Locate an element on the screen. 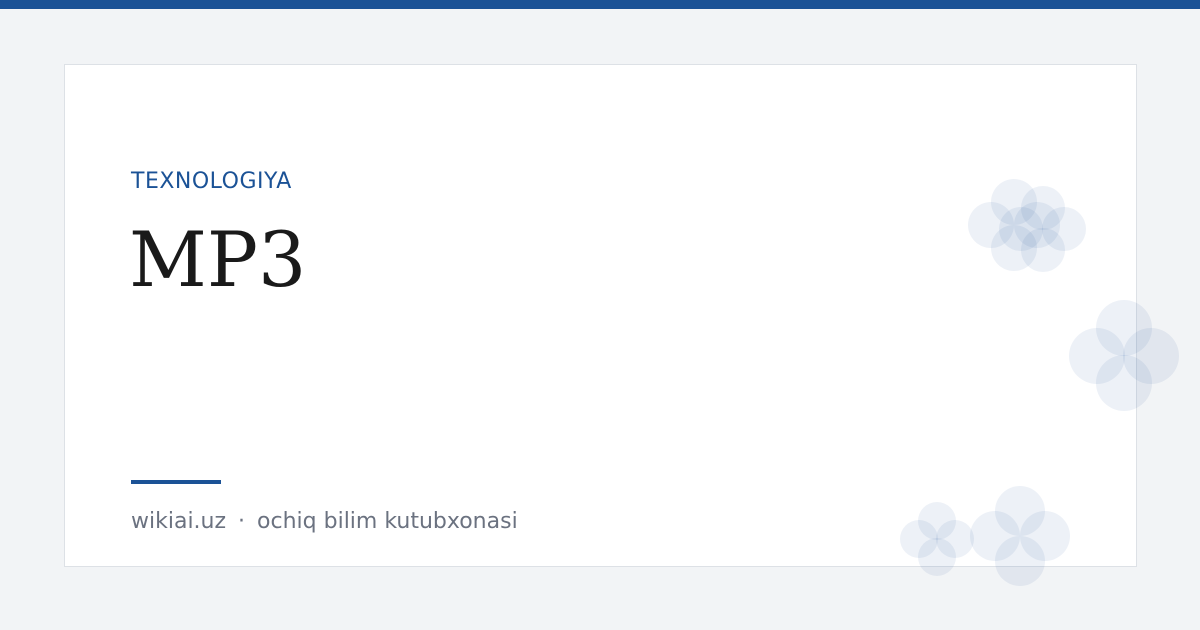 Image resolution: width=1200 pixels, height=630 pixels. category-label: TEXNOLOGIYA is located at coordinates (211, 181).